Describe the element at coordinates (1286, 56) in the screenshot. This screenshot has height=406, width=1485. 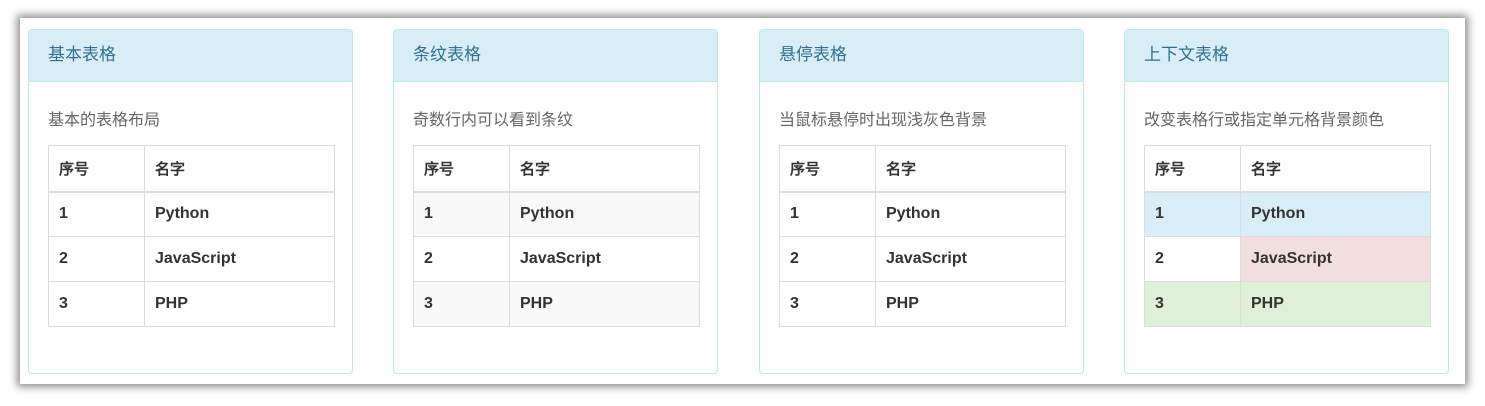
I see `panel-title: 上下文表格` at that location.